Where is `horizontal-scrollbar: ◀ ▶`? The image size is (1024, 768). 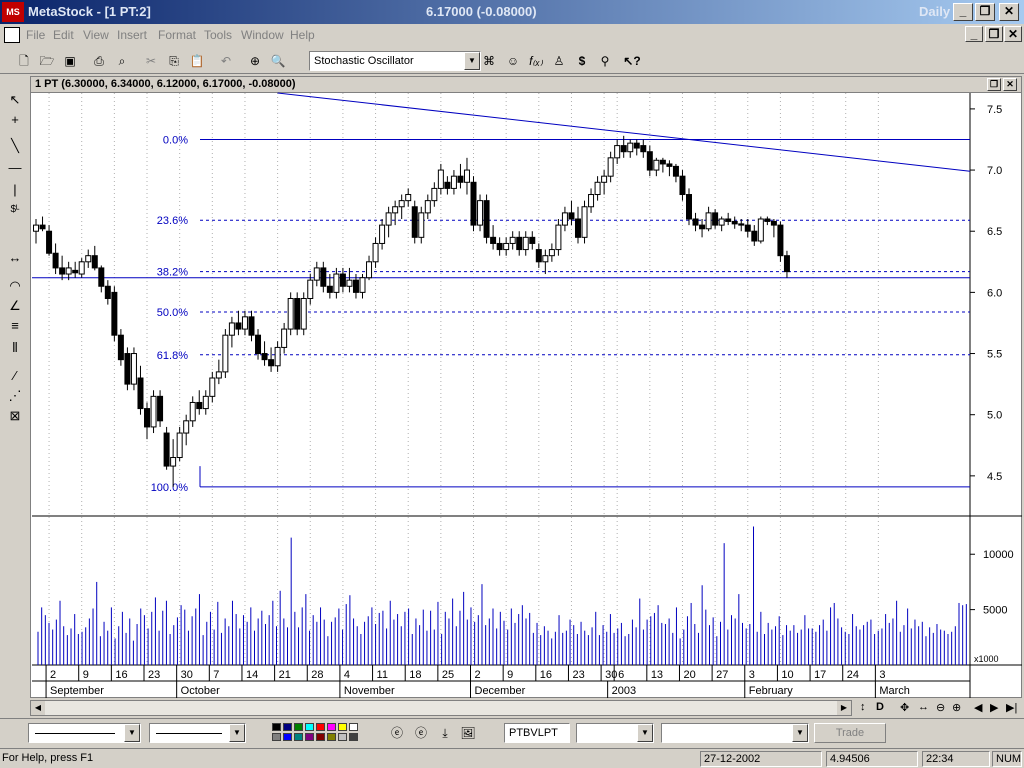 horizontal-scrollbar: ◀ ▶ is located at coordinates (441, 708).